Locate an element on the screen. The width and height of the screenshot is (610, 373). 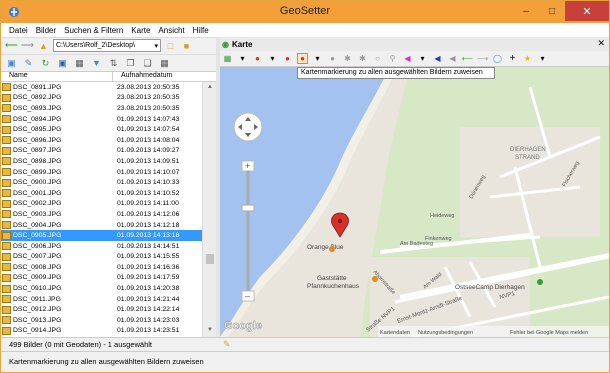
marker-icon: ● is located at coordinates (257, 58).